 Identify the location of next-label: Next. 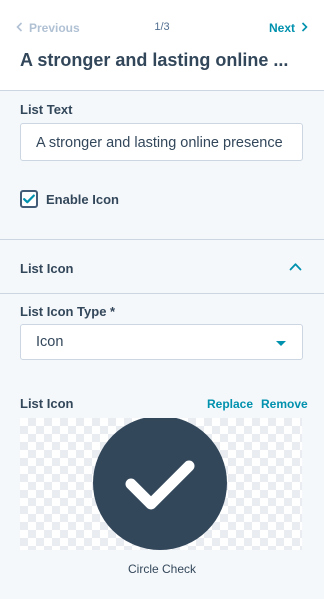
(281, 28).